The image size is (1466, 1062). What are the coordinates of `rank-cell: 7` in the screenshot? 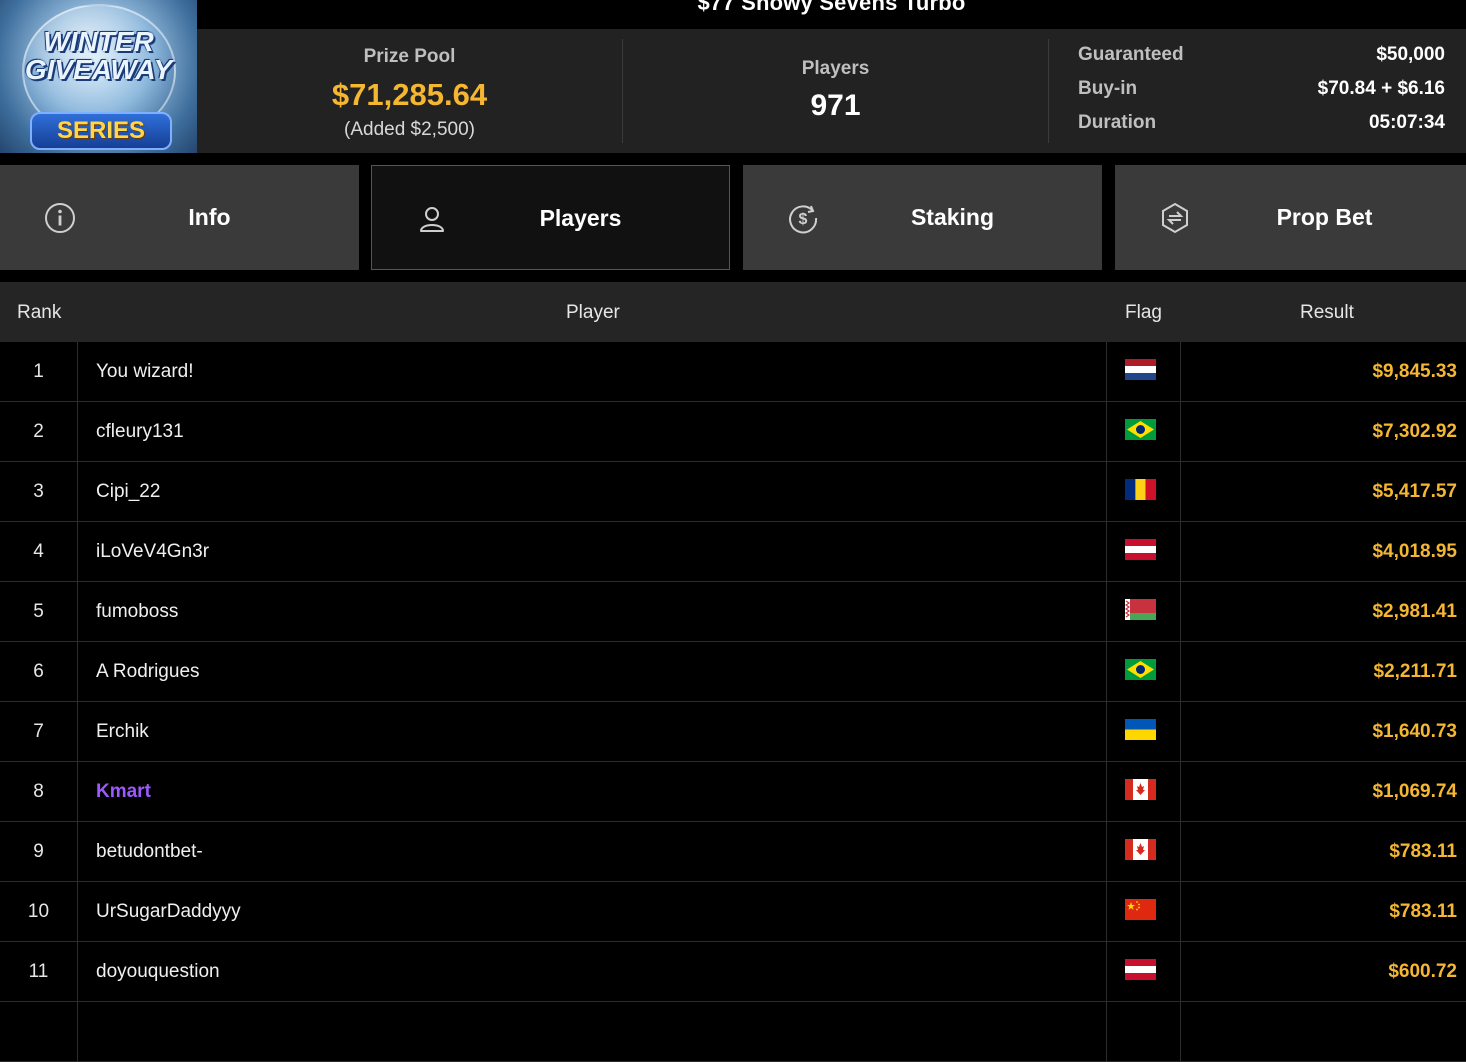 It's located at (39, 732).